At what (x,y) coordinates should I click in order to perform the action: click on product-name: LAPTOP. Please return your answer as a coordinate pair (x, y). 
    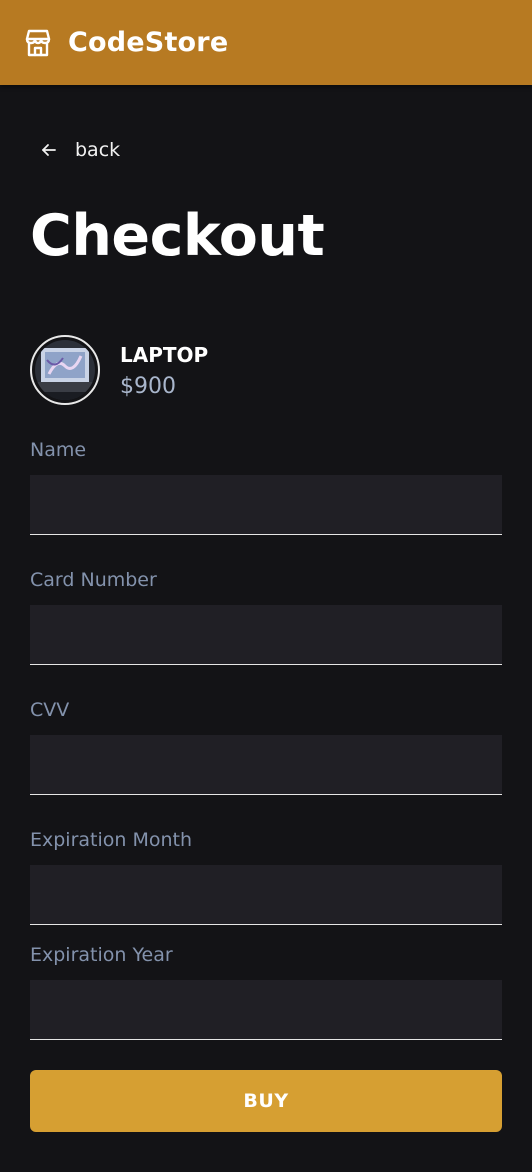
    Looking at the image, I should click on (164, 355).